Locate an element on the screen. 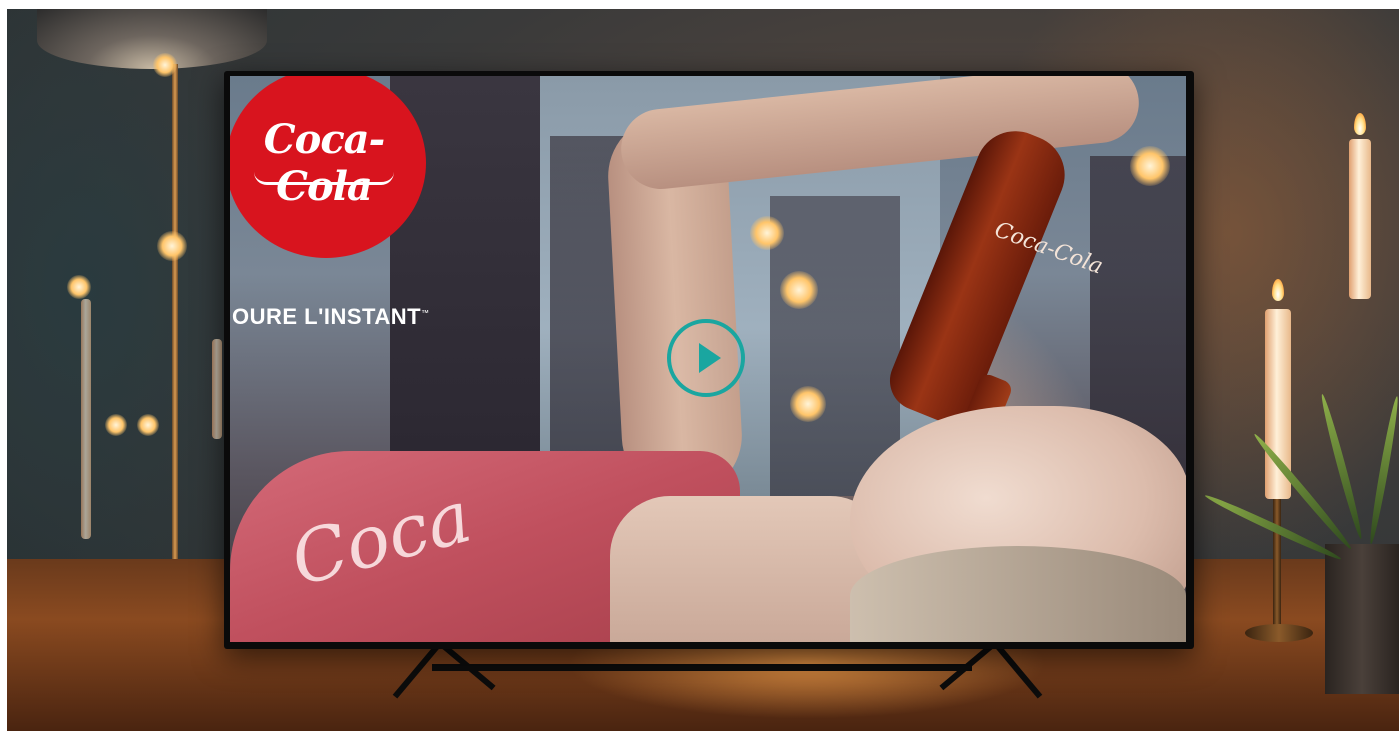 The height and width of the screenshot is (731, 1399). play-button is located at coordinates (706, 358).